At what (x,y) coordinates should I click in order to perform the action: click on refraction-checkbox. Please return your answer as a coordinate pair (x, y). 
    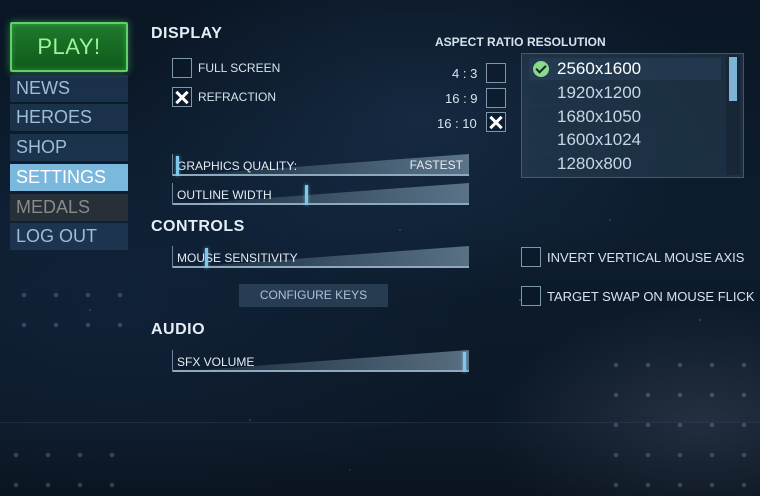
    Looking at the image, I should click on (182, 97).